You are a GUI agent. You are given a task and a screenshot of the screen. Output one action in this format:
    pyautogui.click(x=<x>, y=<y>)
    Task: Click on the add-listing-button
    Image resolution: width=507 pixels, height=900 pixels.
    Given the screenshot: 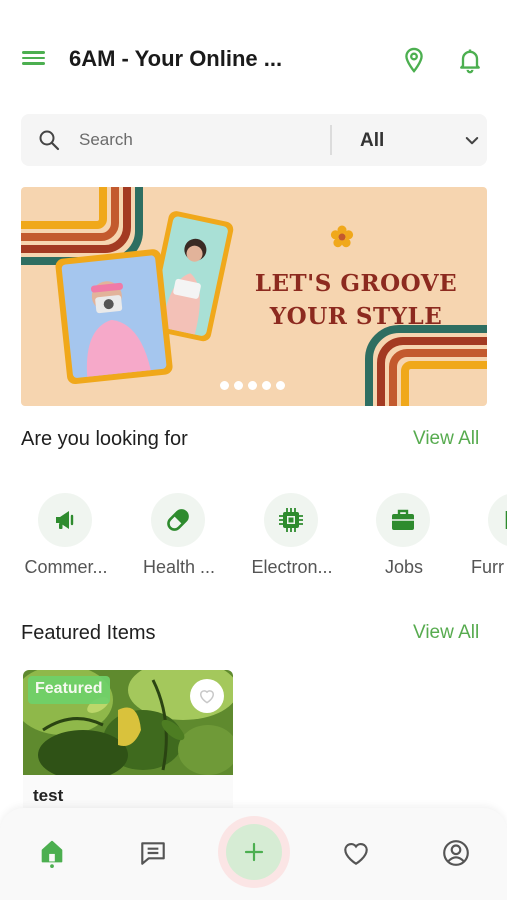 What is the action you would take?
    pyautogui.click(x=254, y=852)
    